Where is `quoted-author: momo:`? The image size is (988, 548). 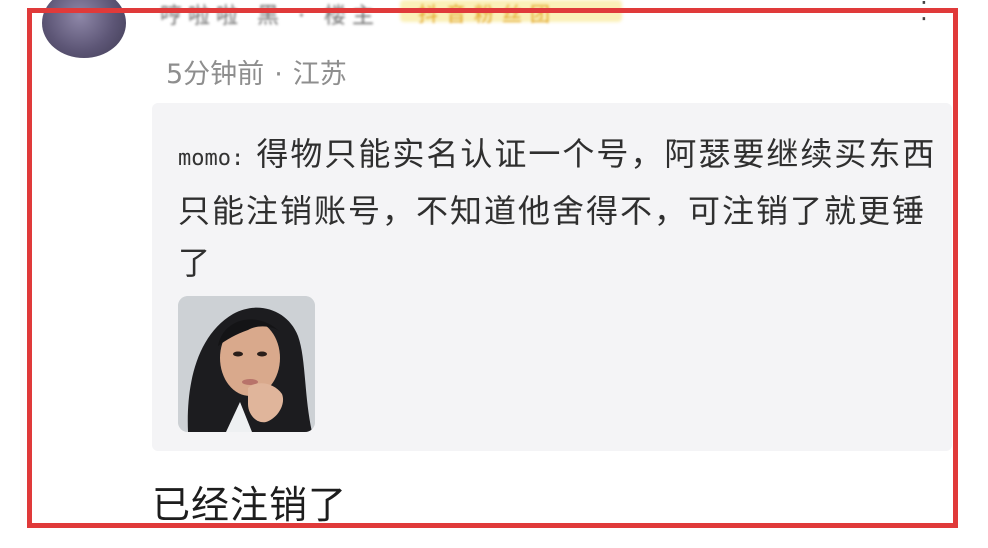 quoted-author: momo: is located at coordinates (211, 158).